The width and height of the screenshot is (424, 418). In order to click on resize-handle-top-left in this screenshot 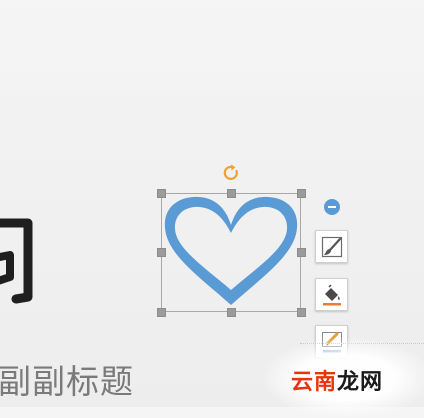, I will do `click(161, 193)`.